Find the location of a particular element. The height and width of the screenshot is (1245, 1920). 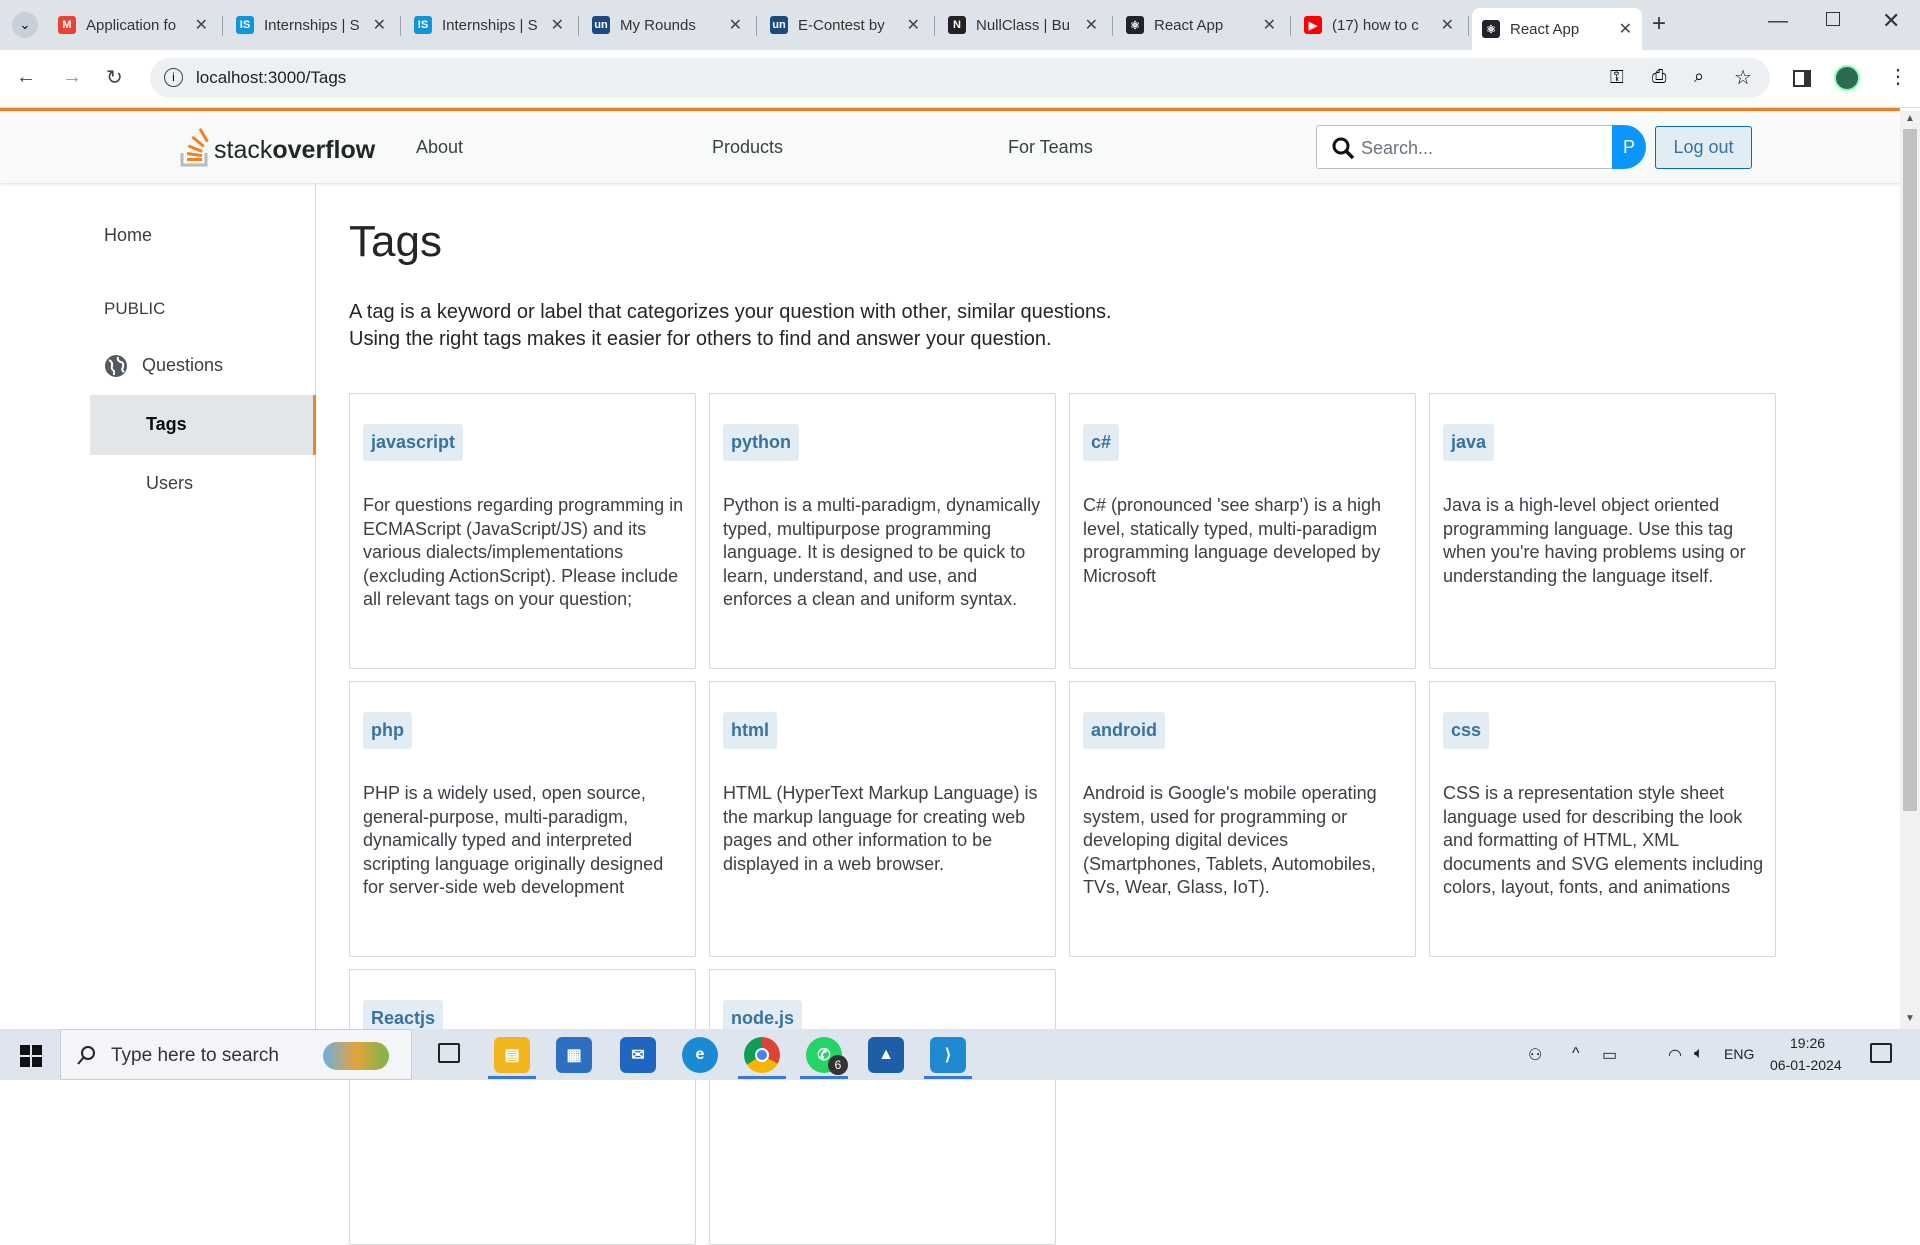

browser-tab-title: My Rounds is located at coordinates (658, 25).